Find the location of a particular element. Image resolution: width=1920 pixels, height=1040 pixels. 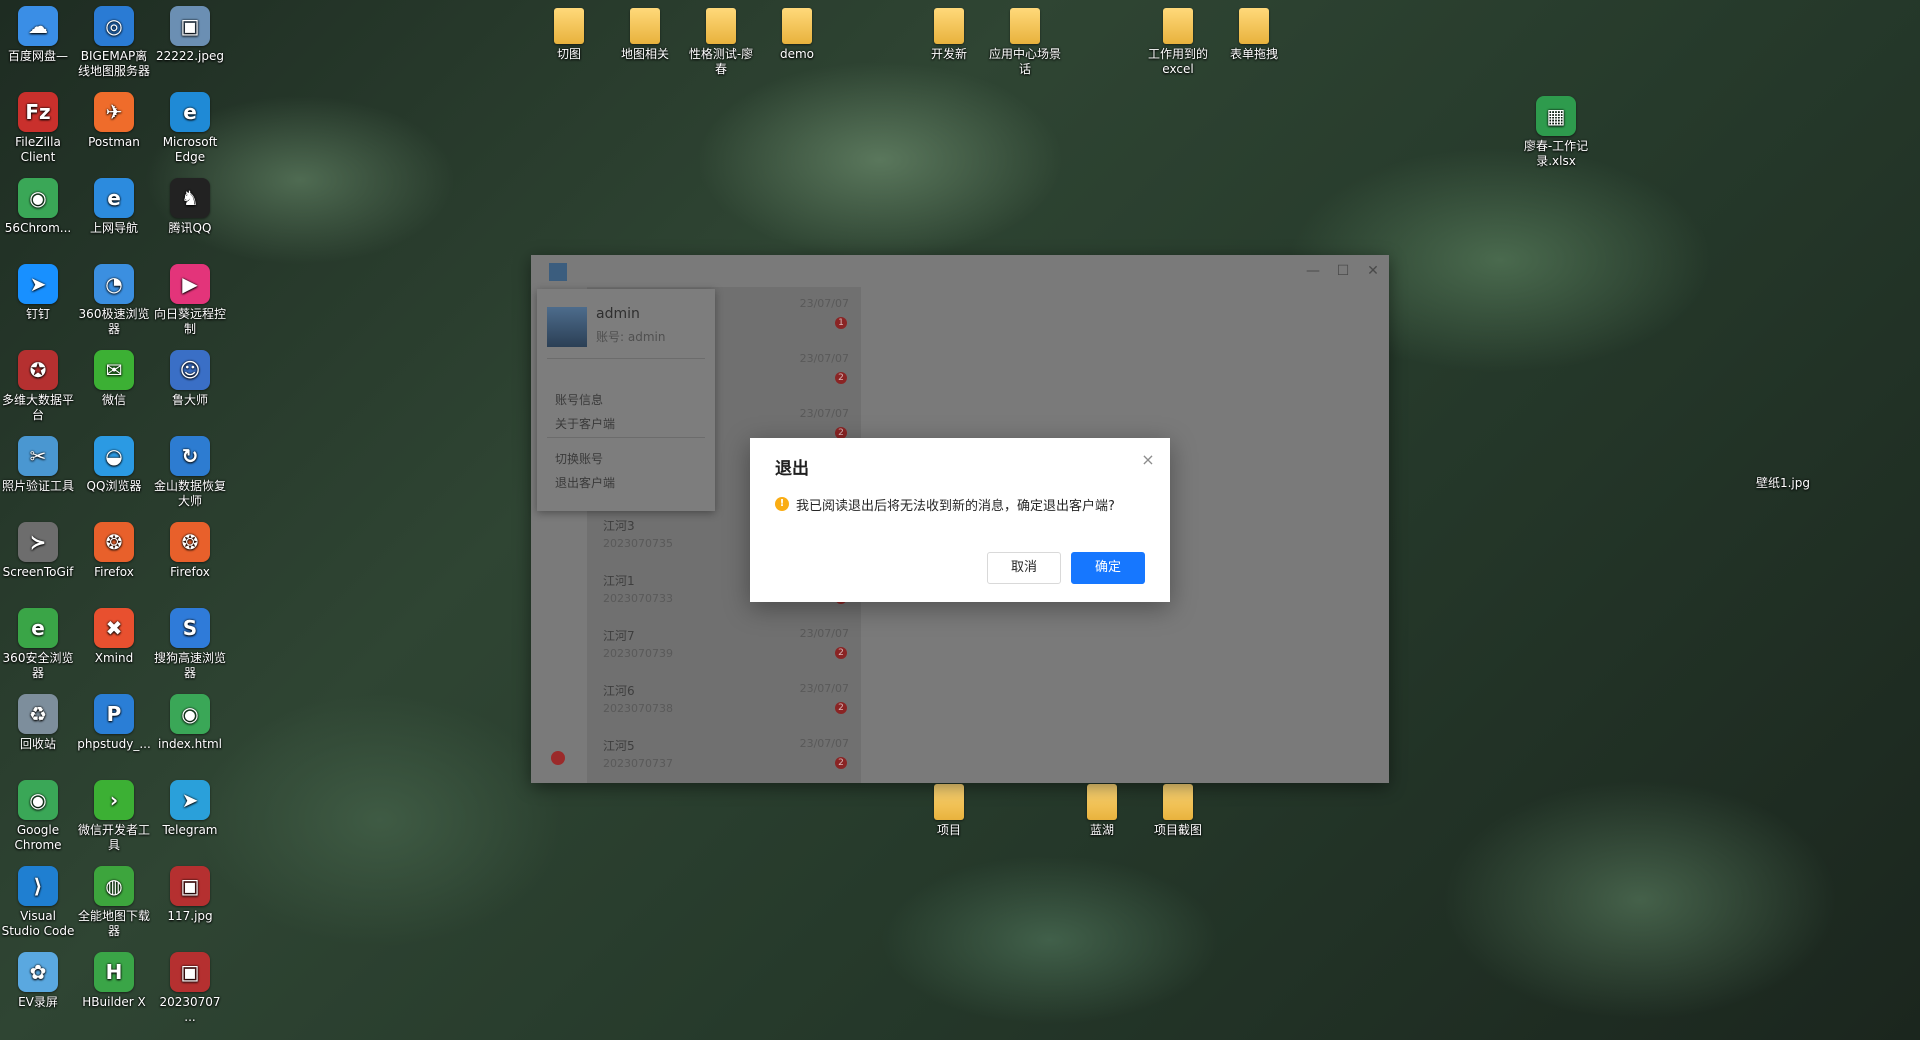

desktop-icon: 项目 is located at coordinates (949, 811).